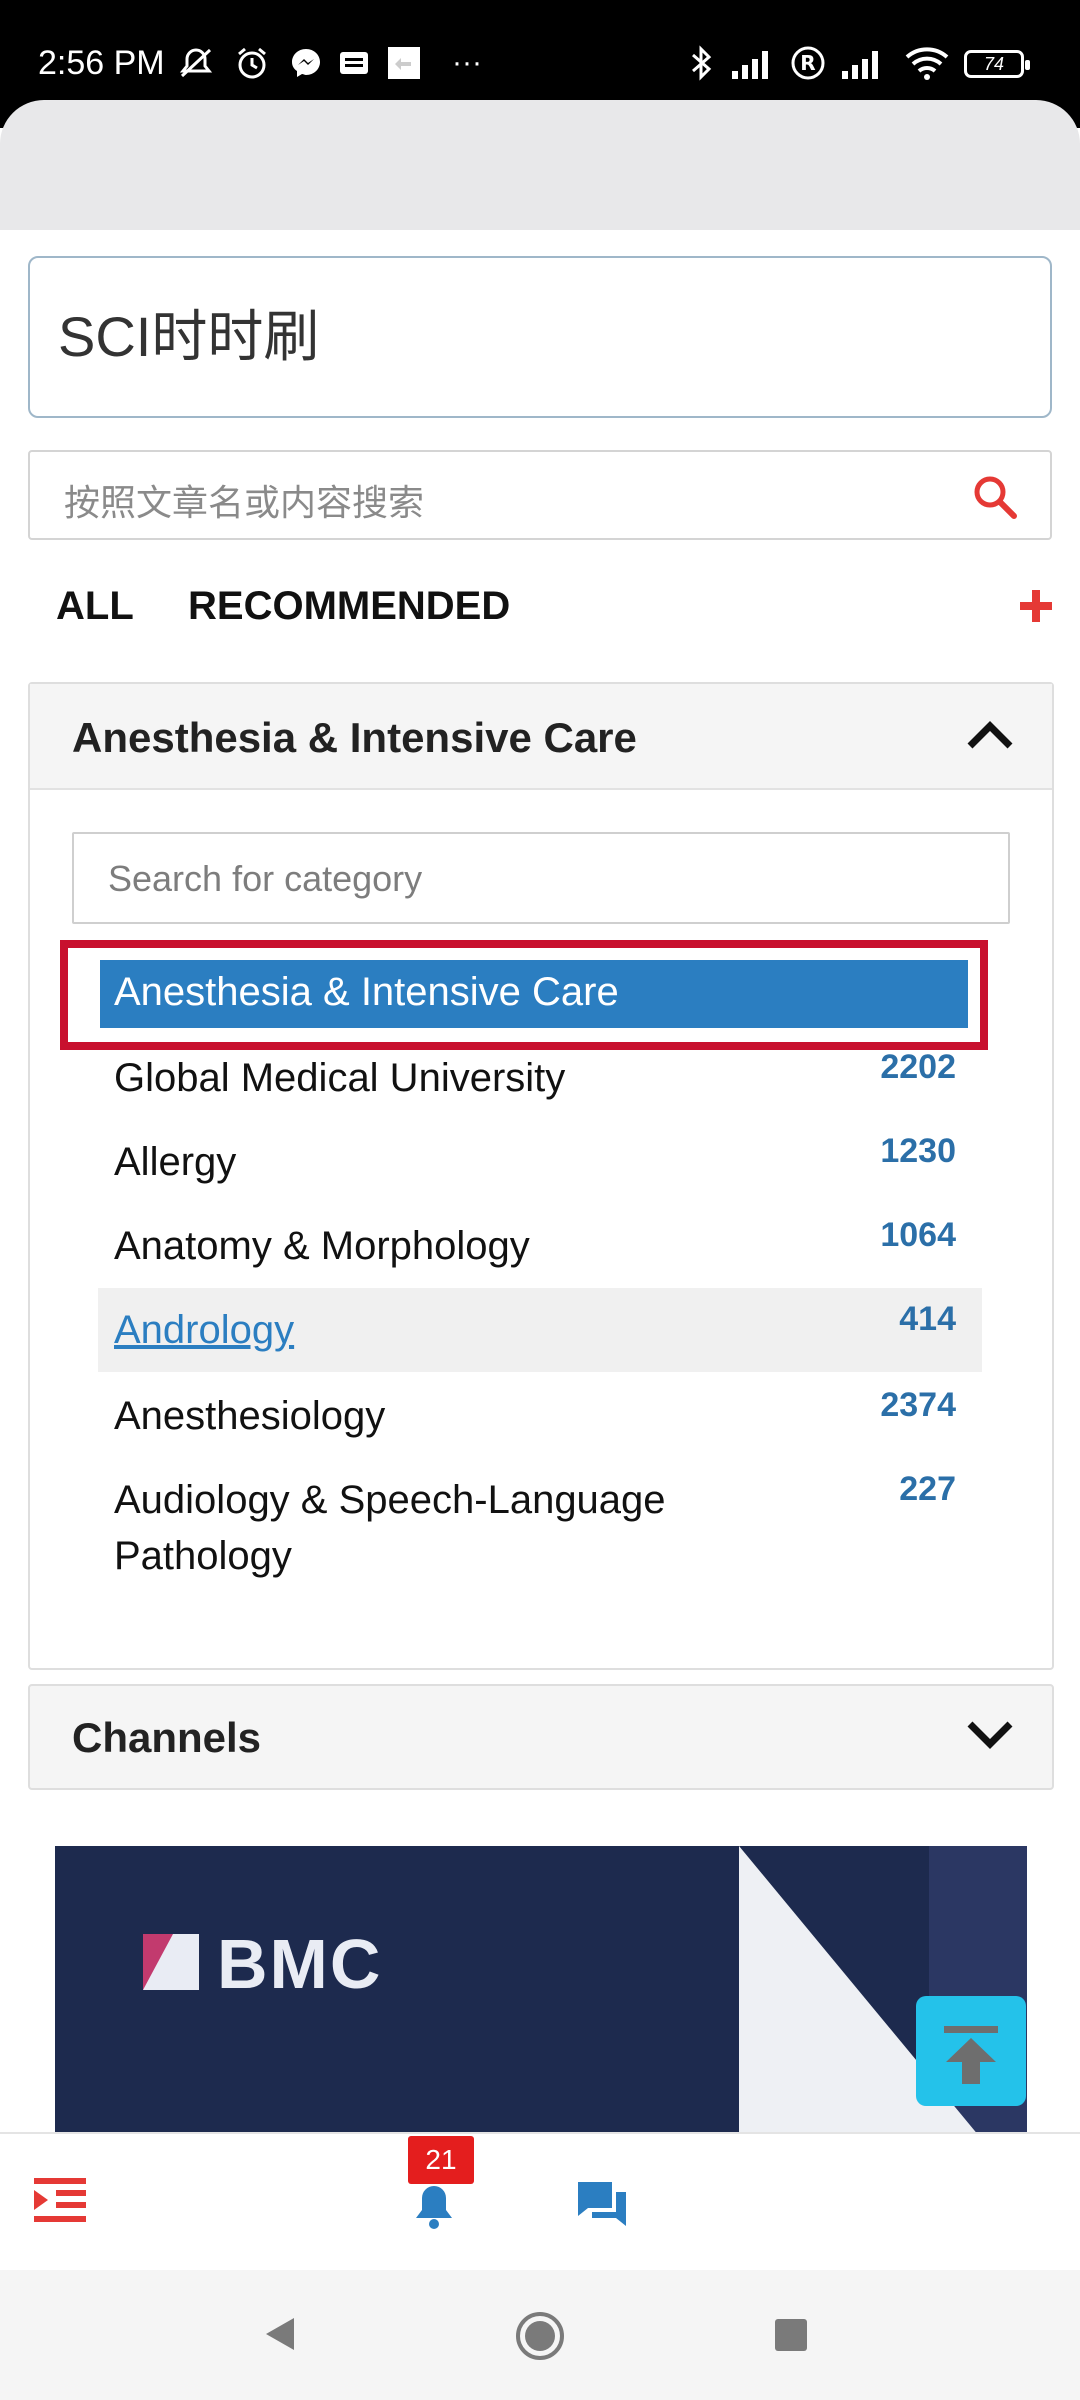 This screenshot has width=1080, height=2400. Describe the element at coordinates (701, 63) in the screenshot. I see `bluetooth-icon` at that location.